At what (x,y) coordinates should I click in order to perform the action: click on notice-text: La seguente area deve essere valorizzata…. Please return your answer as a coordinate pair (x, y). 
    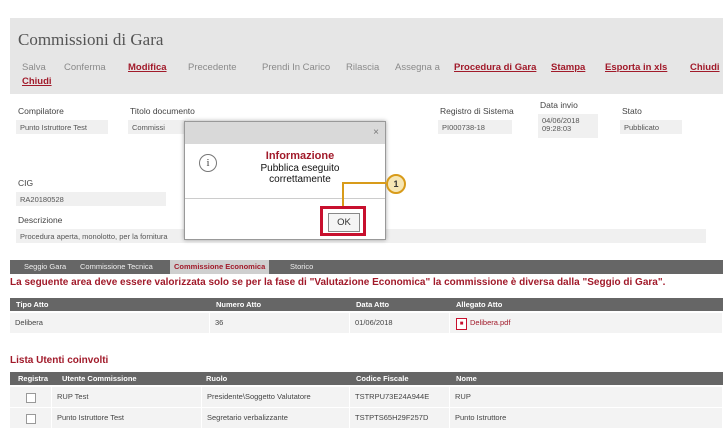
    Looking at the image, I should click on (338, 282).